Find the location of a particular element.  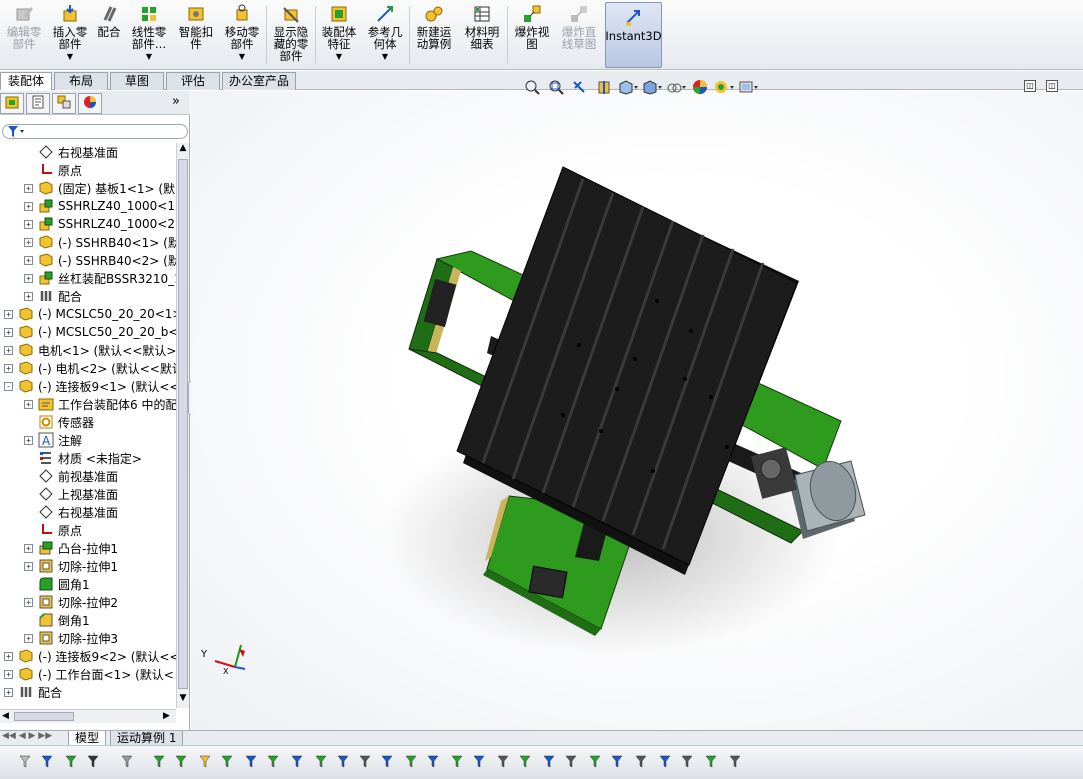

tree-item: (-) 连接板9<2> (默认<< is located at coordinates (97, 656).